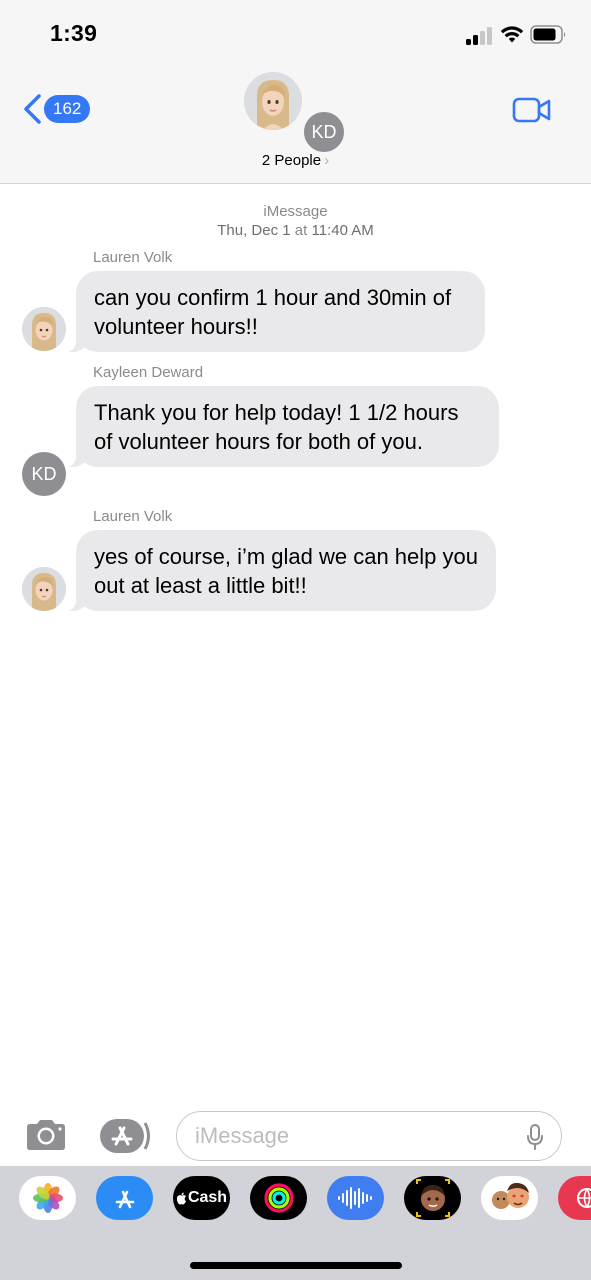 This screenshot has height=1280, width=591. I want to click on facetime-video-icon, so click(532, 110).